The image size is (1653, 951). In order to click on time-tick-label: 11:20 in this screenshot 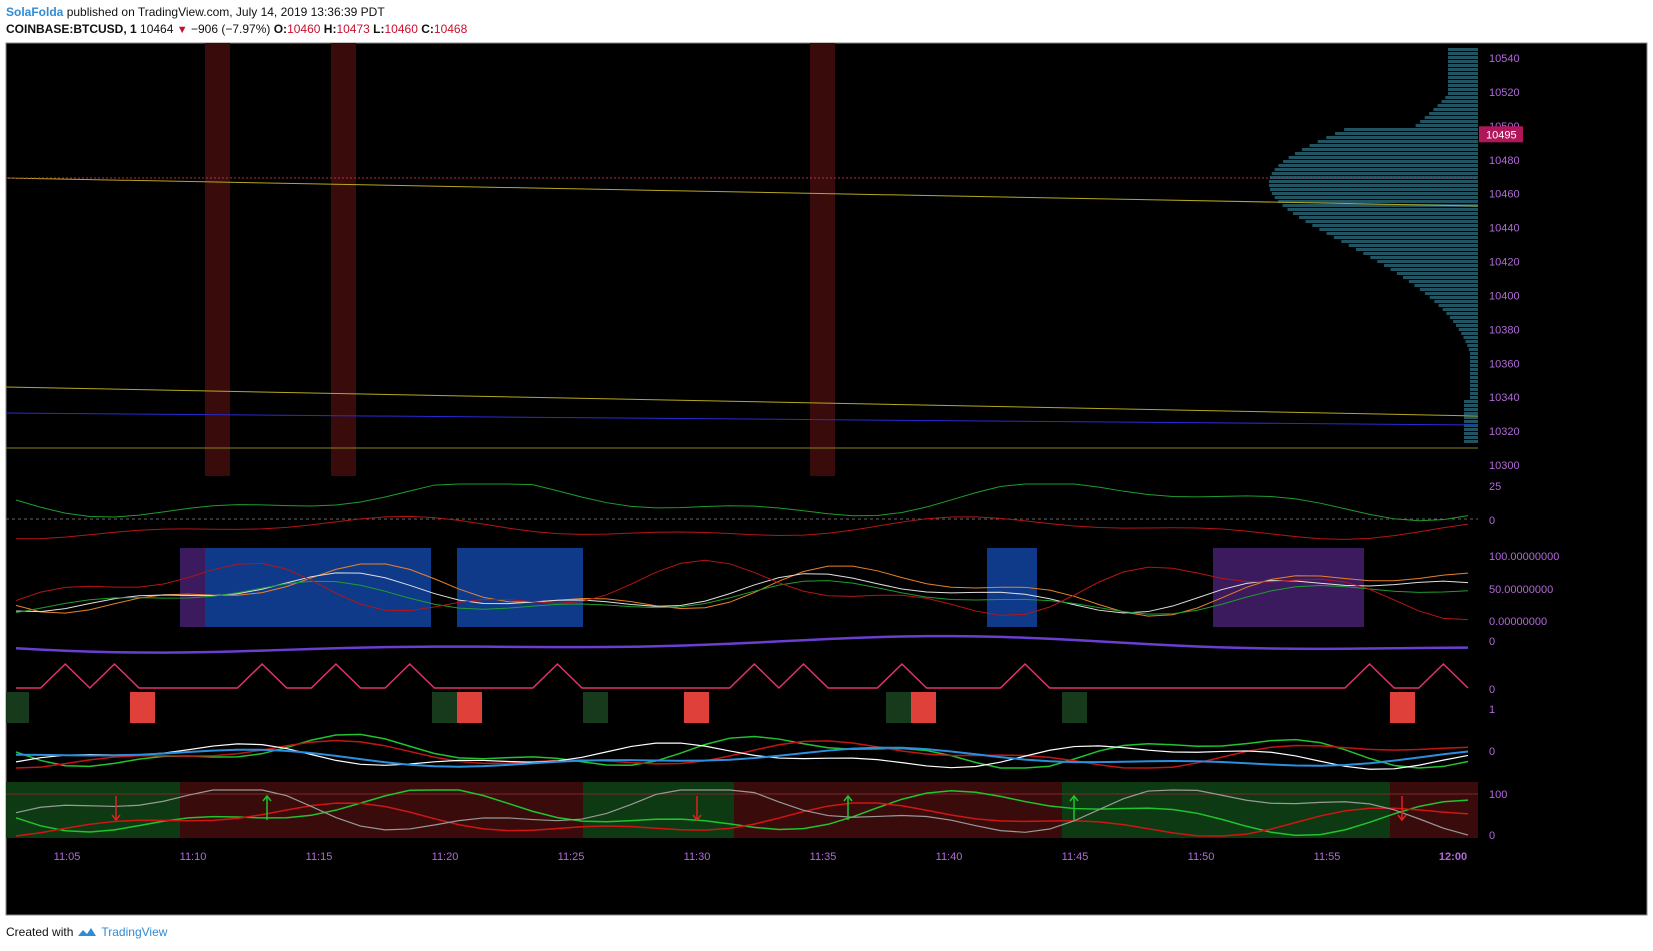, I will do `click(445, 857)`.